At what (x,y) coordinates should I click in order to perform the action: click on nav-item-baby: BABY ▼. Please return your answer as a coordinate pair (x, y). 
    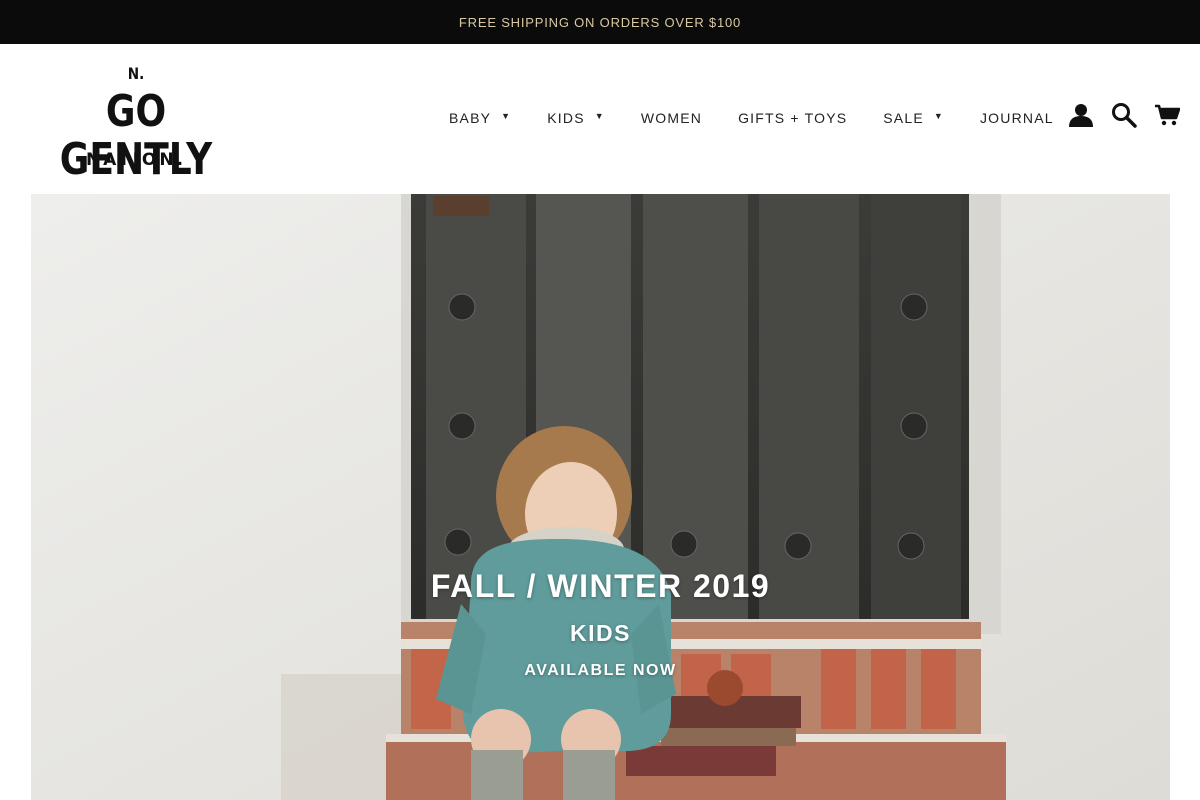
    Looking at the image, I should click on (480, 118).